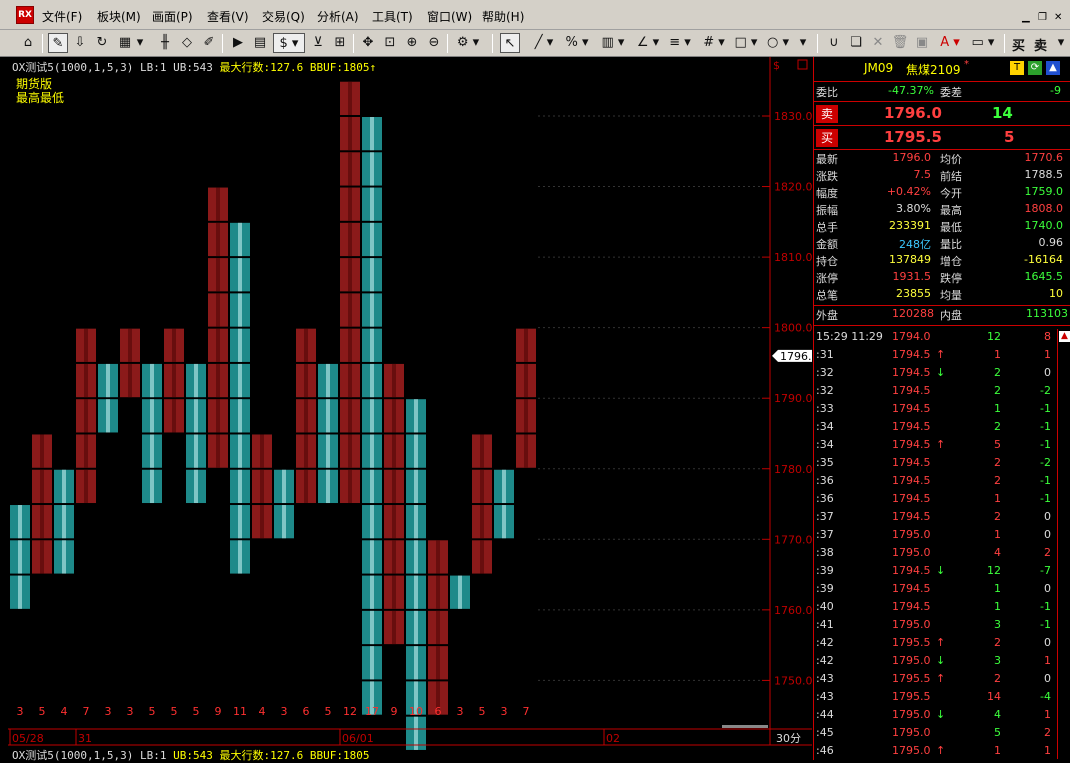 The height and width of the screenshot is (763, 1070). I want to click on candlestick-icon: ╫, so click(165, 43).